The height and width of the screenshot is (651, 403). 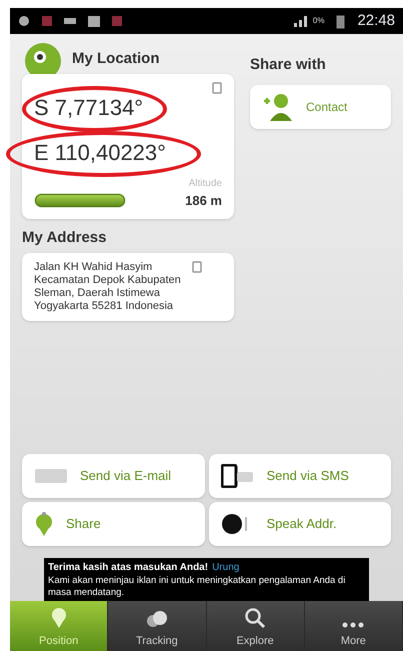 I want to click on notice-text: Kami akan meninjau iklan ini untuk meningkatkan pengalaman Anda di masa mendatang., so click(x=197, y=587).